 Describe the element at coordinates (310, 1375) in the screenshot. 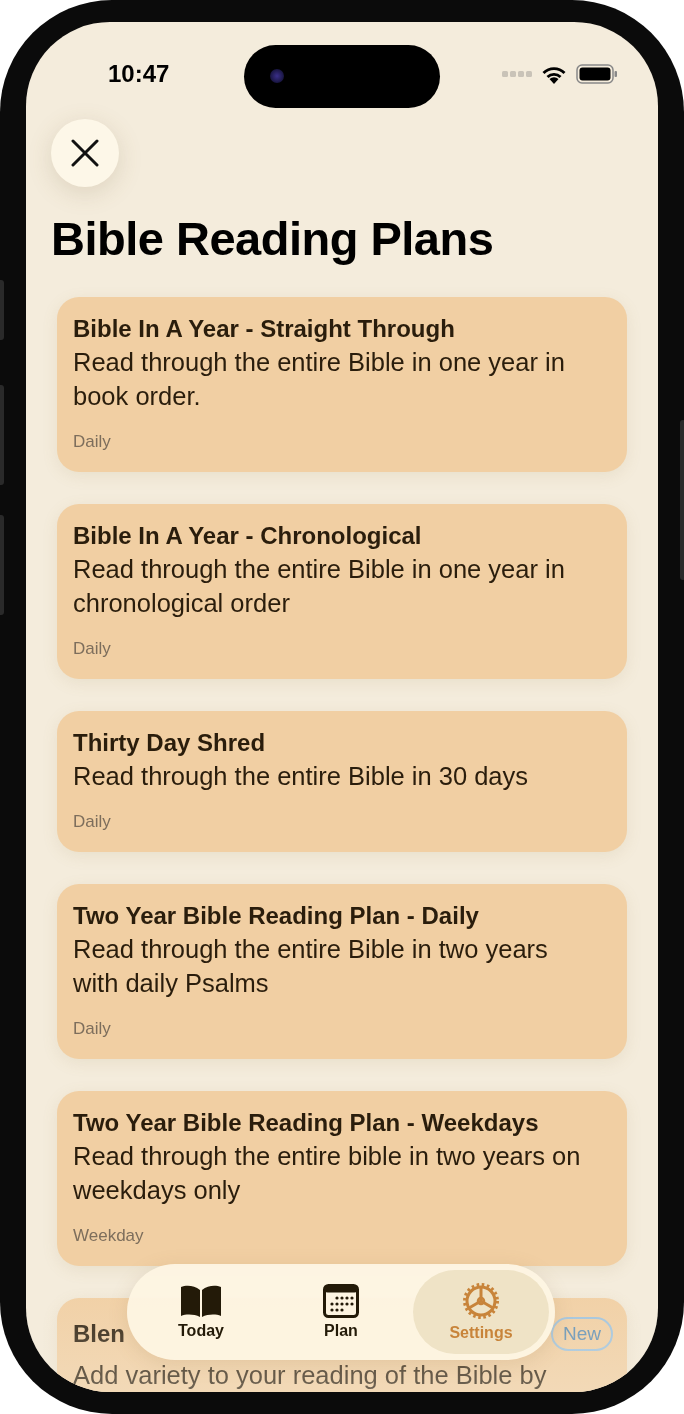

I see `plan-description: Add variety to your reading of the Bible by` at that location.